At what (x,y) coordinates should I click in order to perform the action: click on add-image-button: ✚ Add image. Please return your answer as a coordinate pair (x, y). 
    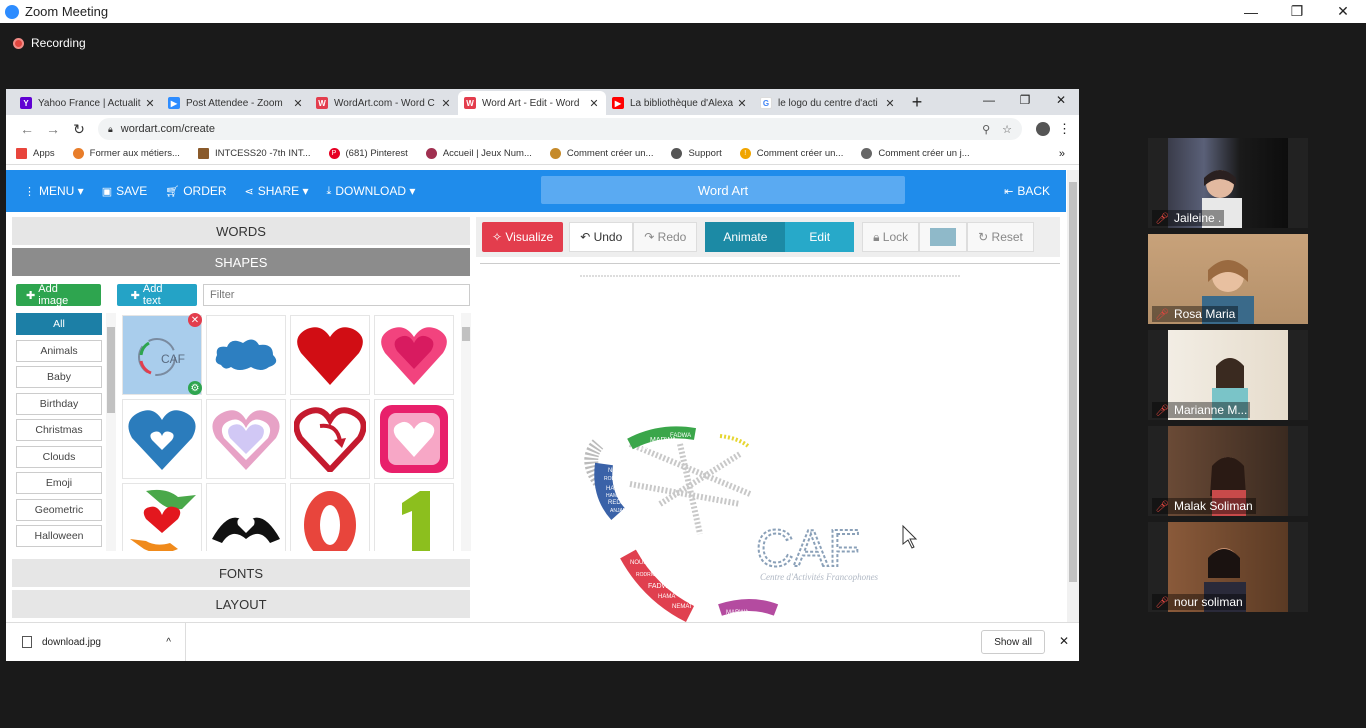
    Looking at the image, I should click on (58, 295).